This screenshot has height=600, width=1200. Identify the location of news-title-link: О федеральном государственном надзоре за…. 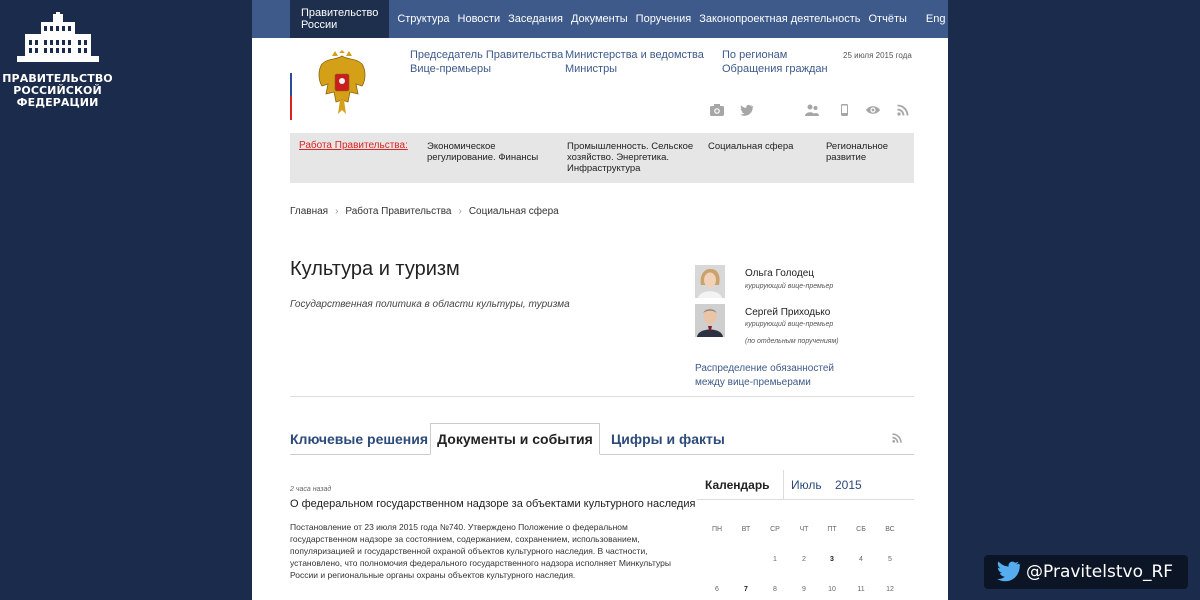
(492, 504).